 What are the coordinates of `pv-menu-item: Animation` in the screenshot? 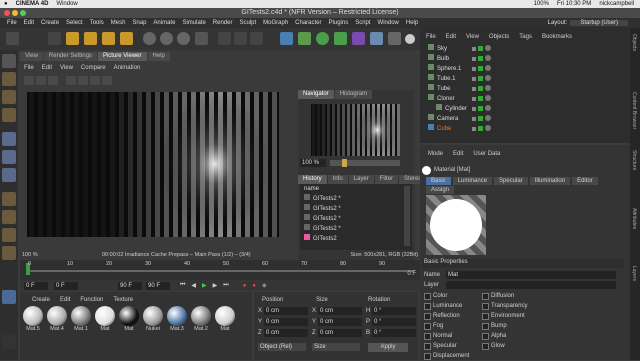 It's located at (127, 68).